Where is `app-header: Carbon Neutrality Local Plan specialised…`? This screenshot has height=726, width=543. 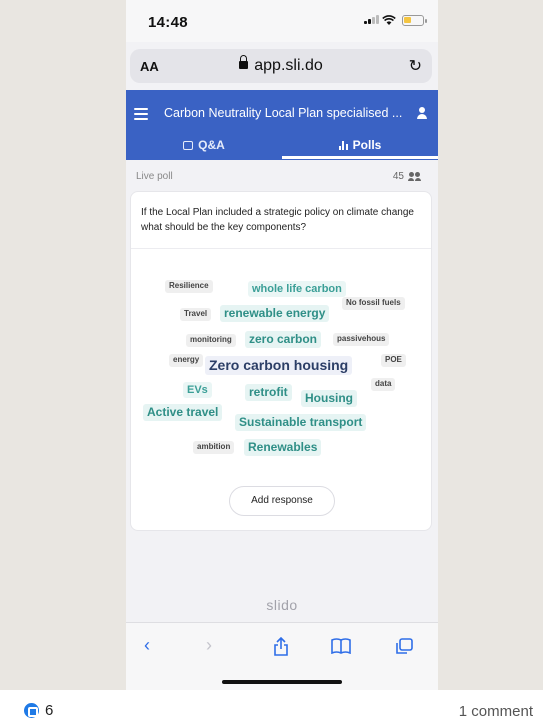
app-header: Carbon Neutrality Local Plan specialised… is located at coordinates (282, 125).